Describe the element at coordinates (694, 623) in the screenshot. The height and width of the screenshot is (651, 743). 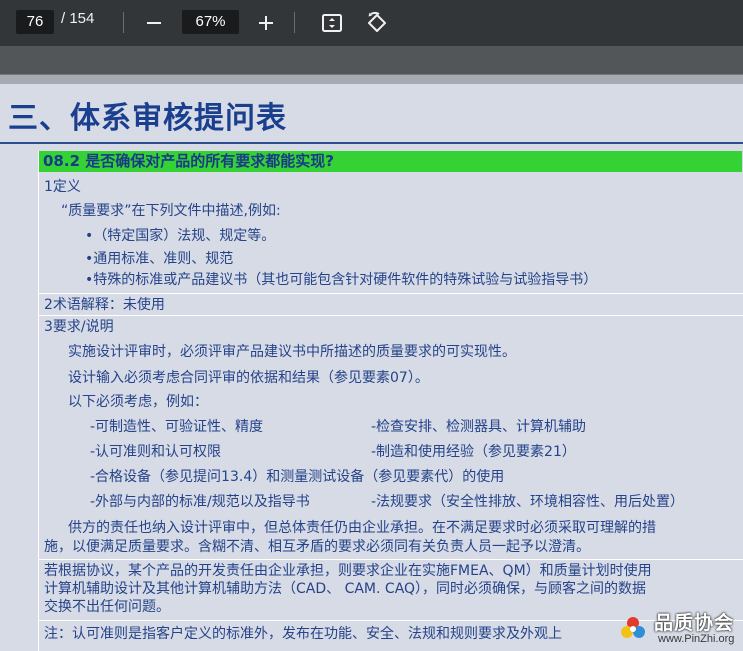
I see `watermark-name: 品质协会` at that location.